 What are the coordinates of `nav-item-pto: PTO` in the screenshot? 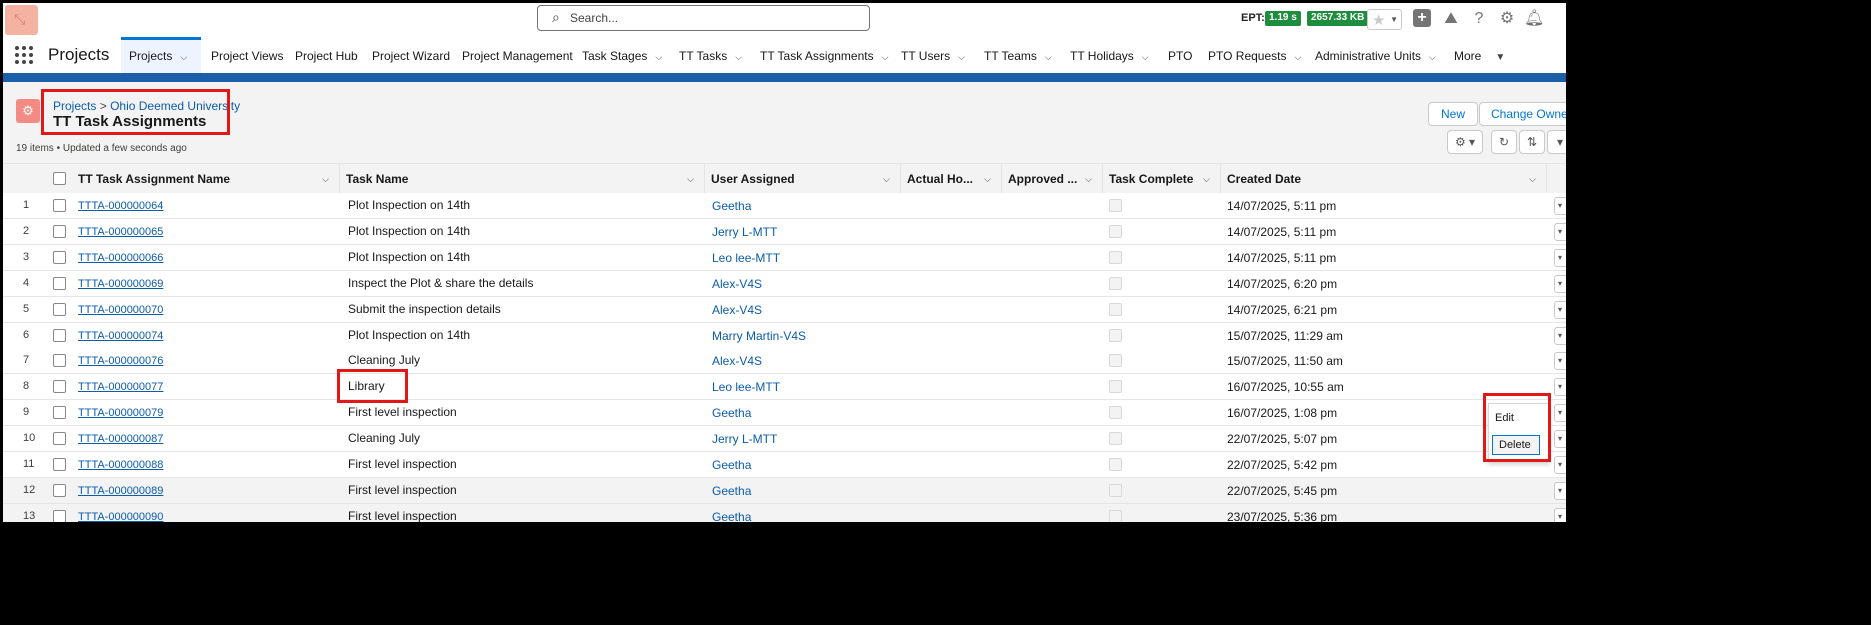 It's located at (1180, 55).